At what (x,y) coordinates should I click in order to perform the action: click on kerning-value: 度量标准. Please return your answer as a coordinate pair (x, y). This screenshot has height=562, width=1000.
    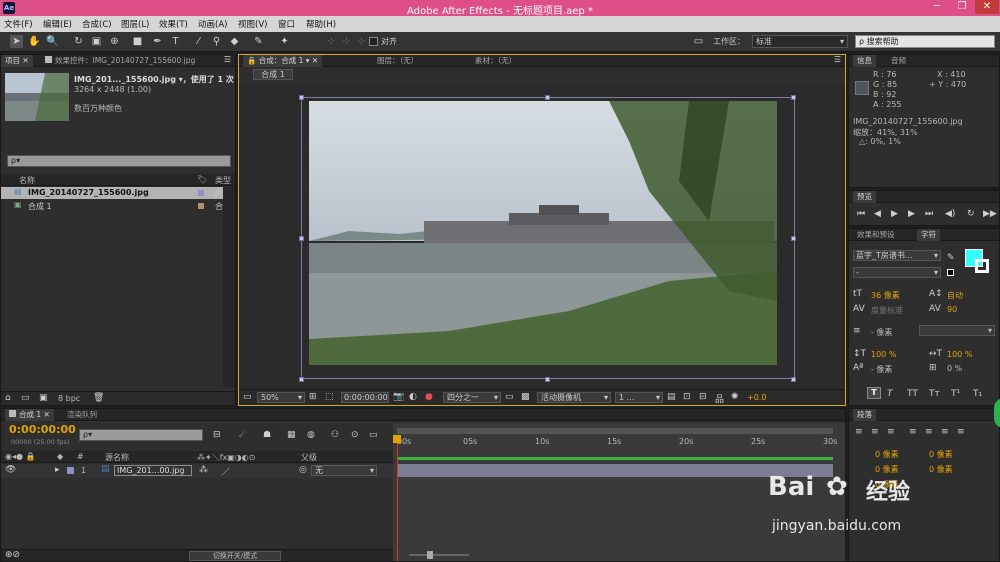
    Looking at the image, I should click on (887, 310).